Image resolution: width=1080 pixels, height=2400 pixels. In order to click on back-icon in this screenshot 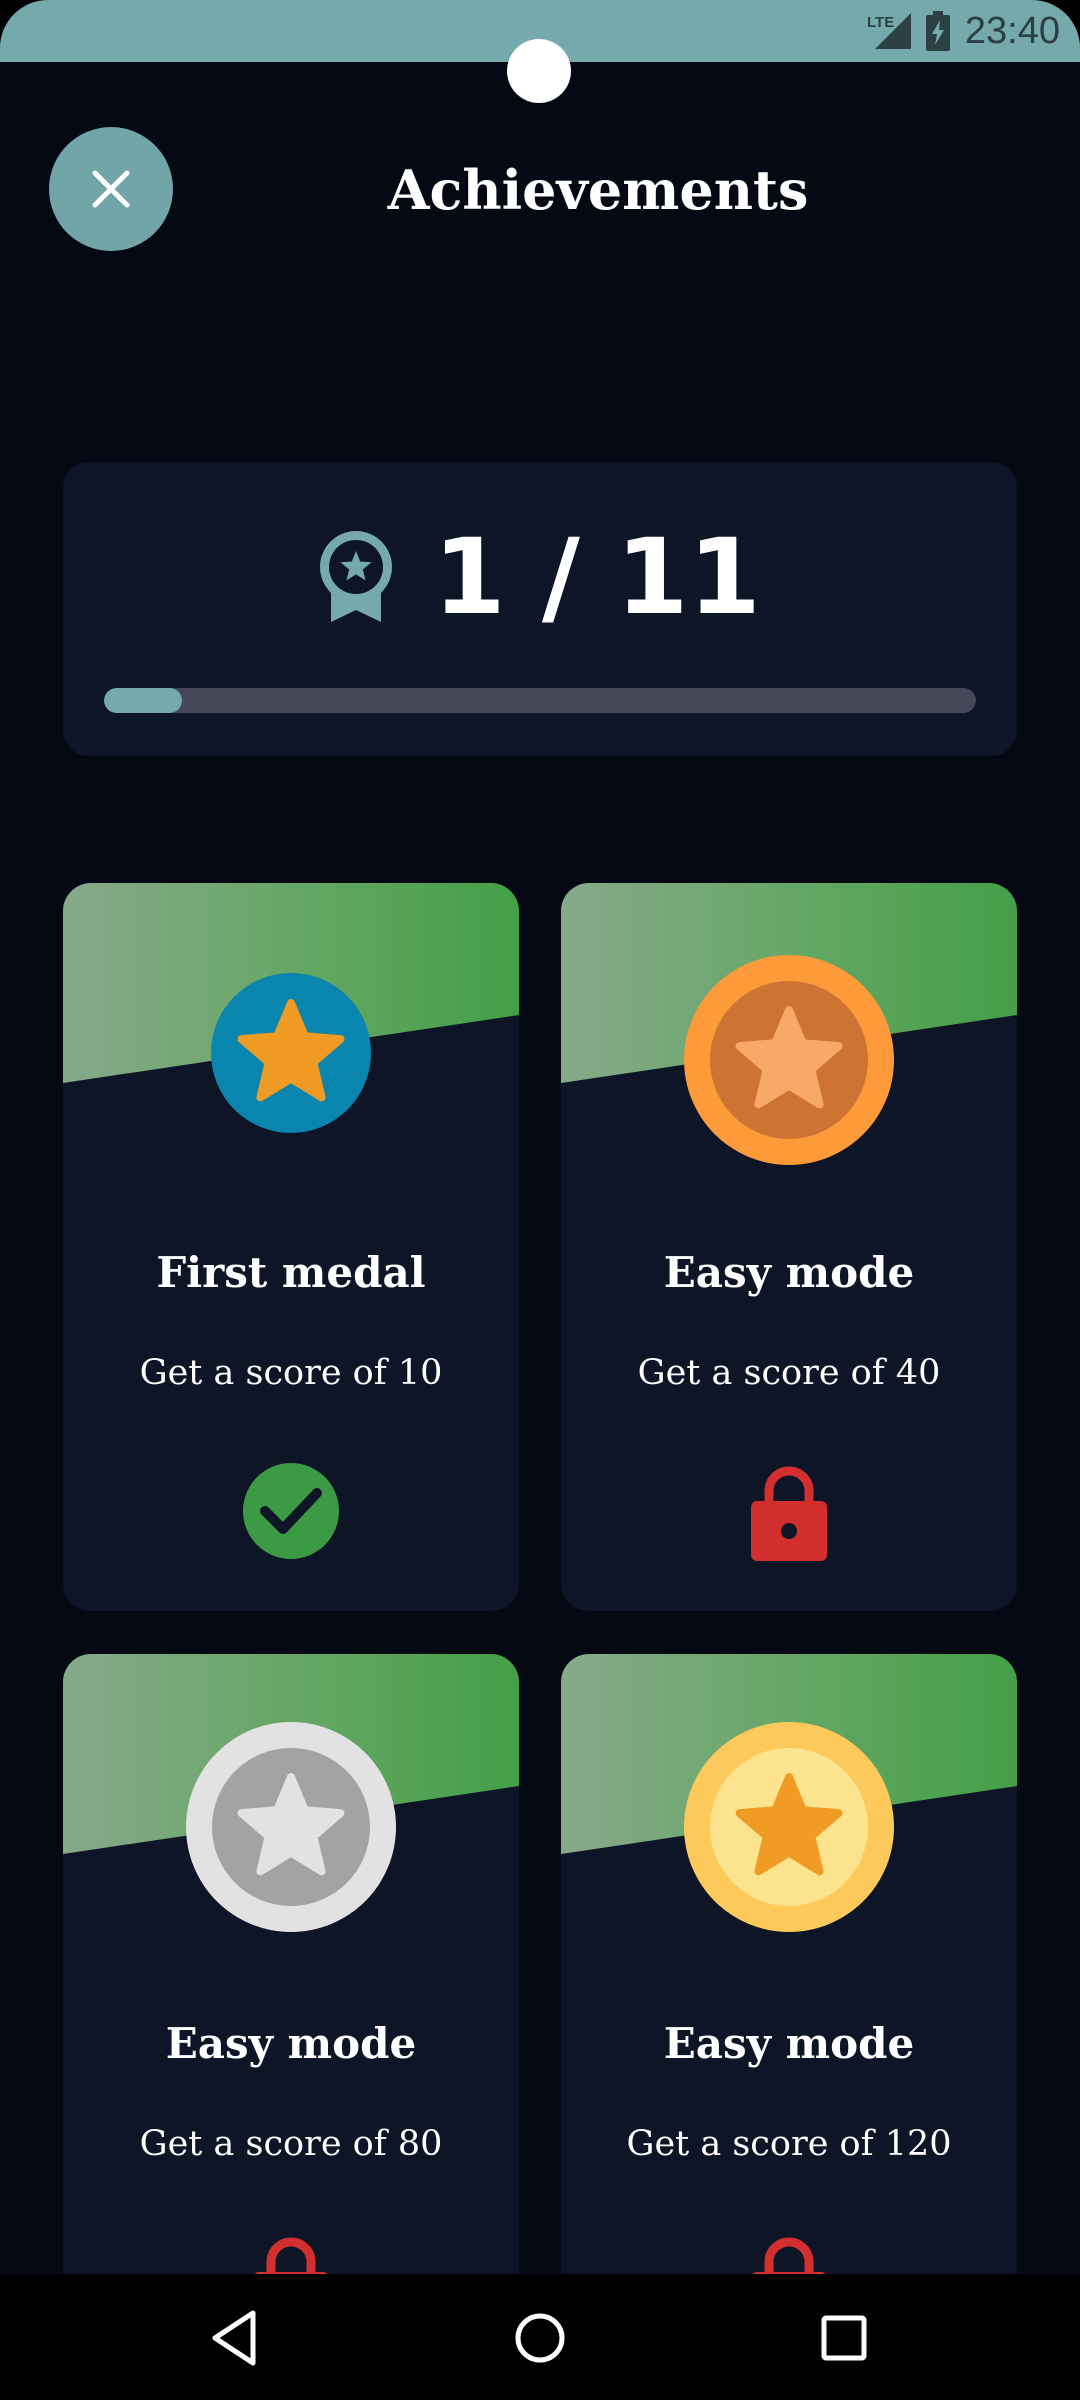, I will do `click(236, 2338)`.